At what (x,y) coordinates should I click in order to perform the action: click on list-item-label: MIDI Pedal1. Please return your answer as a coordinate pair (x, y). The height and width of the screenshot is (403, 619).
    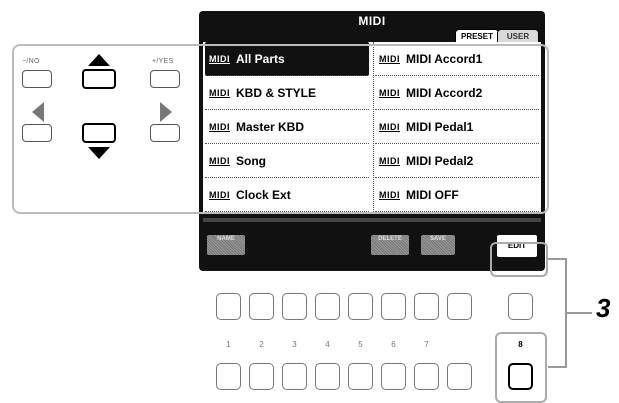
    Looking at the image, I should click on (440, 126).